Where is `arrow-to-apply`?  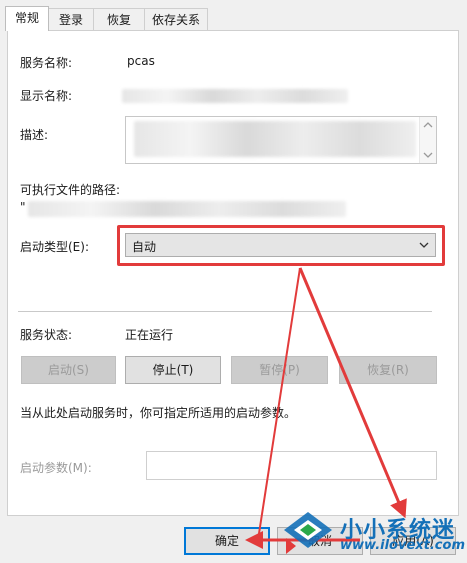 arrow-to-apply is located at coordinates (352, 393).